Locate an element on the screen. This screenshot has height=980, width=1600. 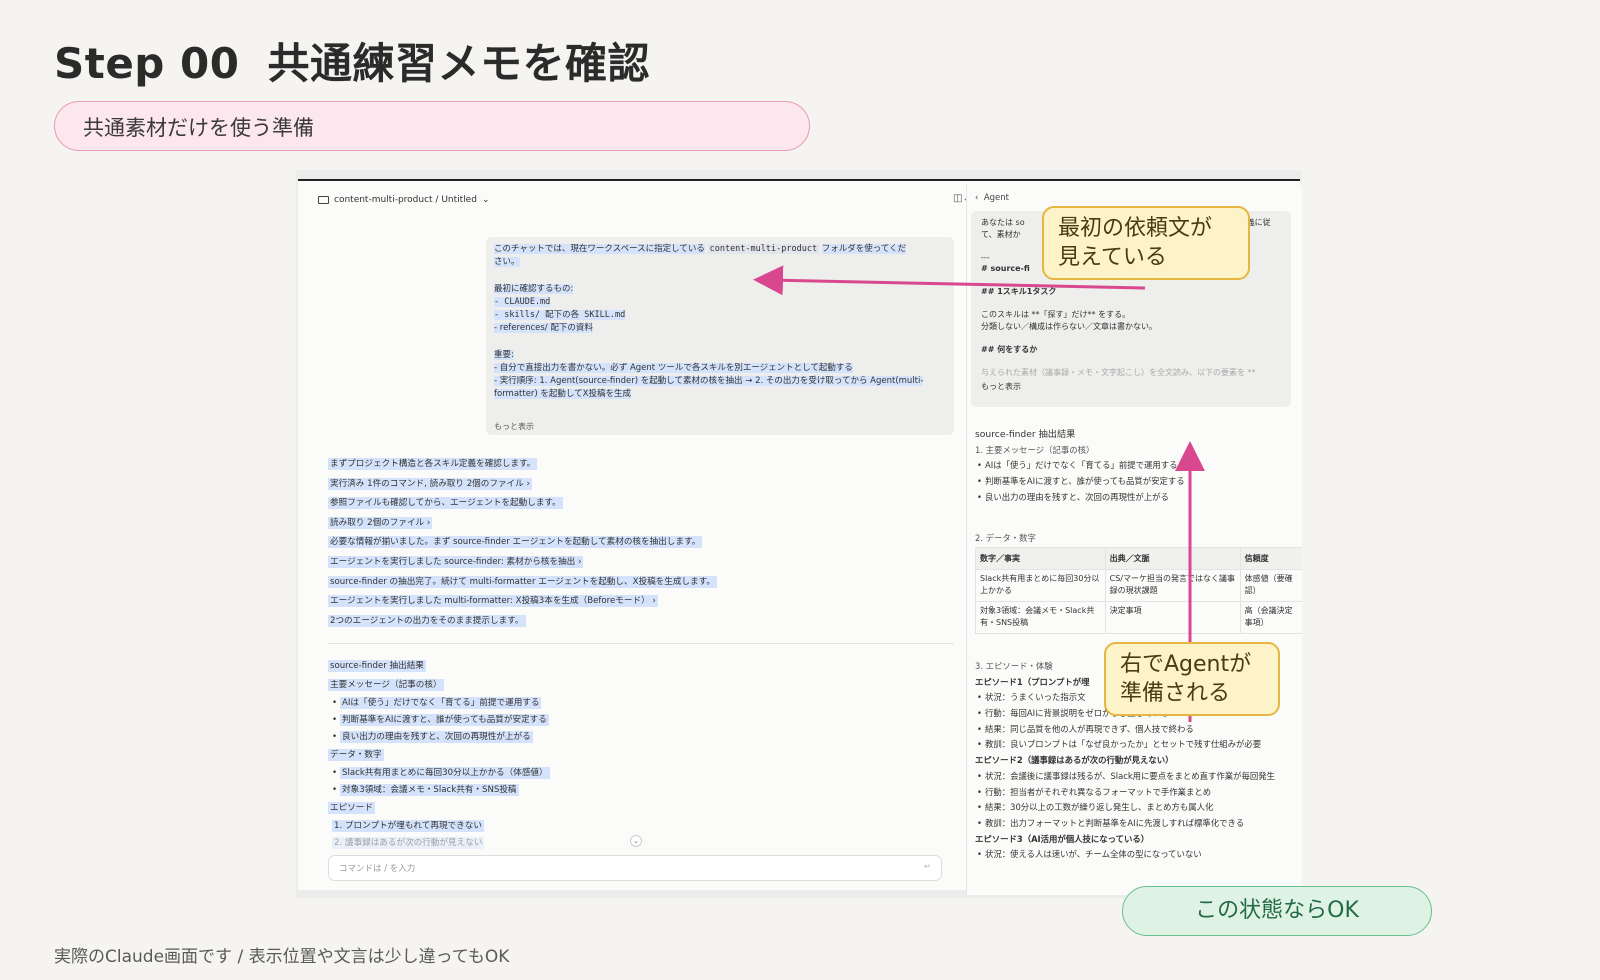
agent-header: ‹ Agent is located at coordinates (992, 198).